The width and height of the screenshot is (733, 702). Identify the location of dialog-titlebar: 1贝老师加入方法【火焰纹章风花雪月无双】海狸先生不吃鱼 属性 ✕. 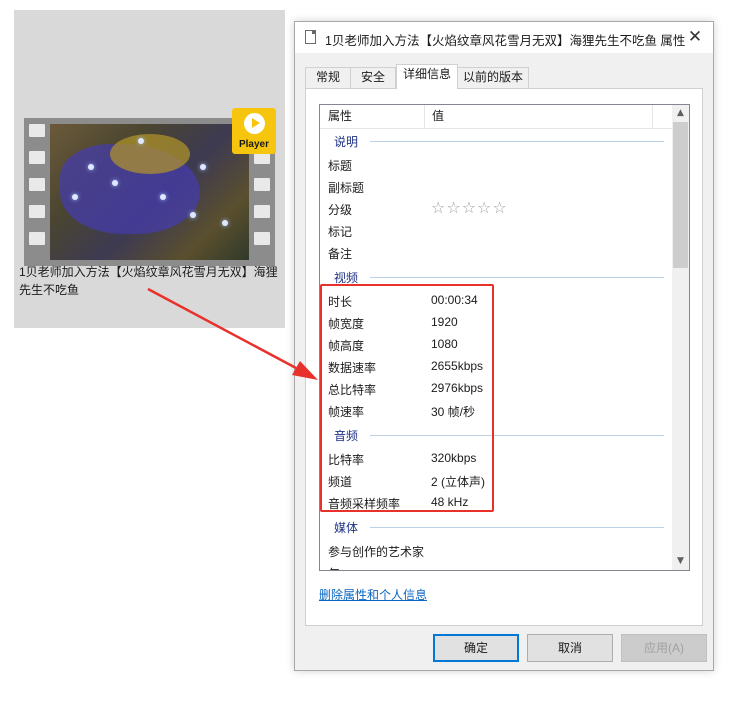
(504, 37).